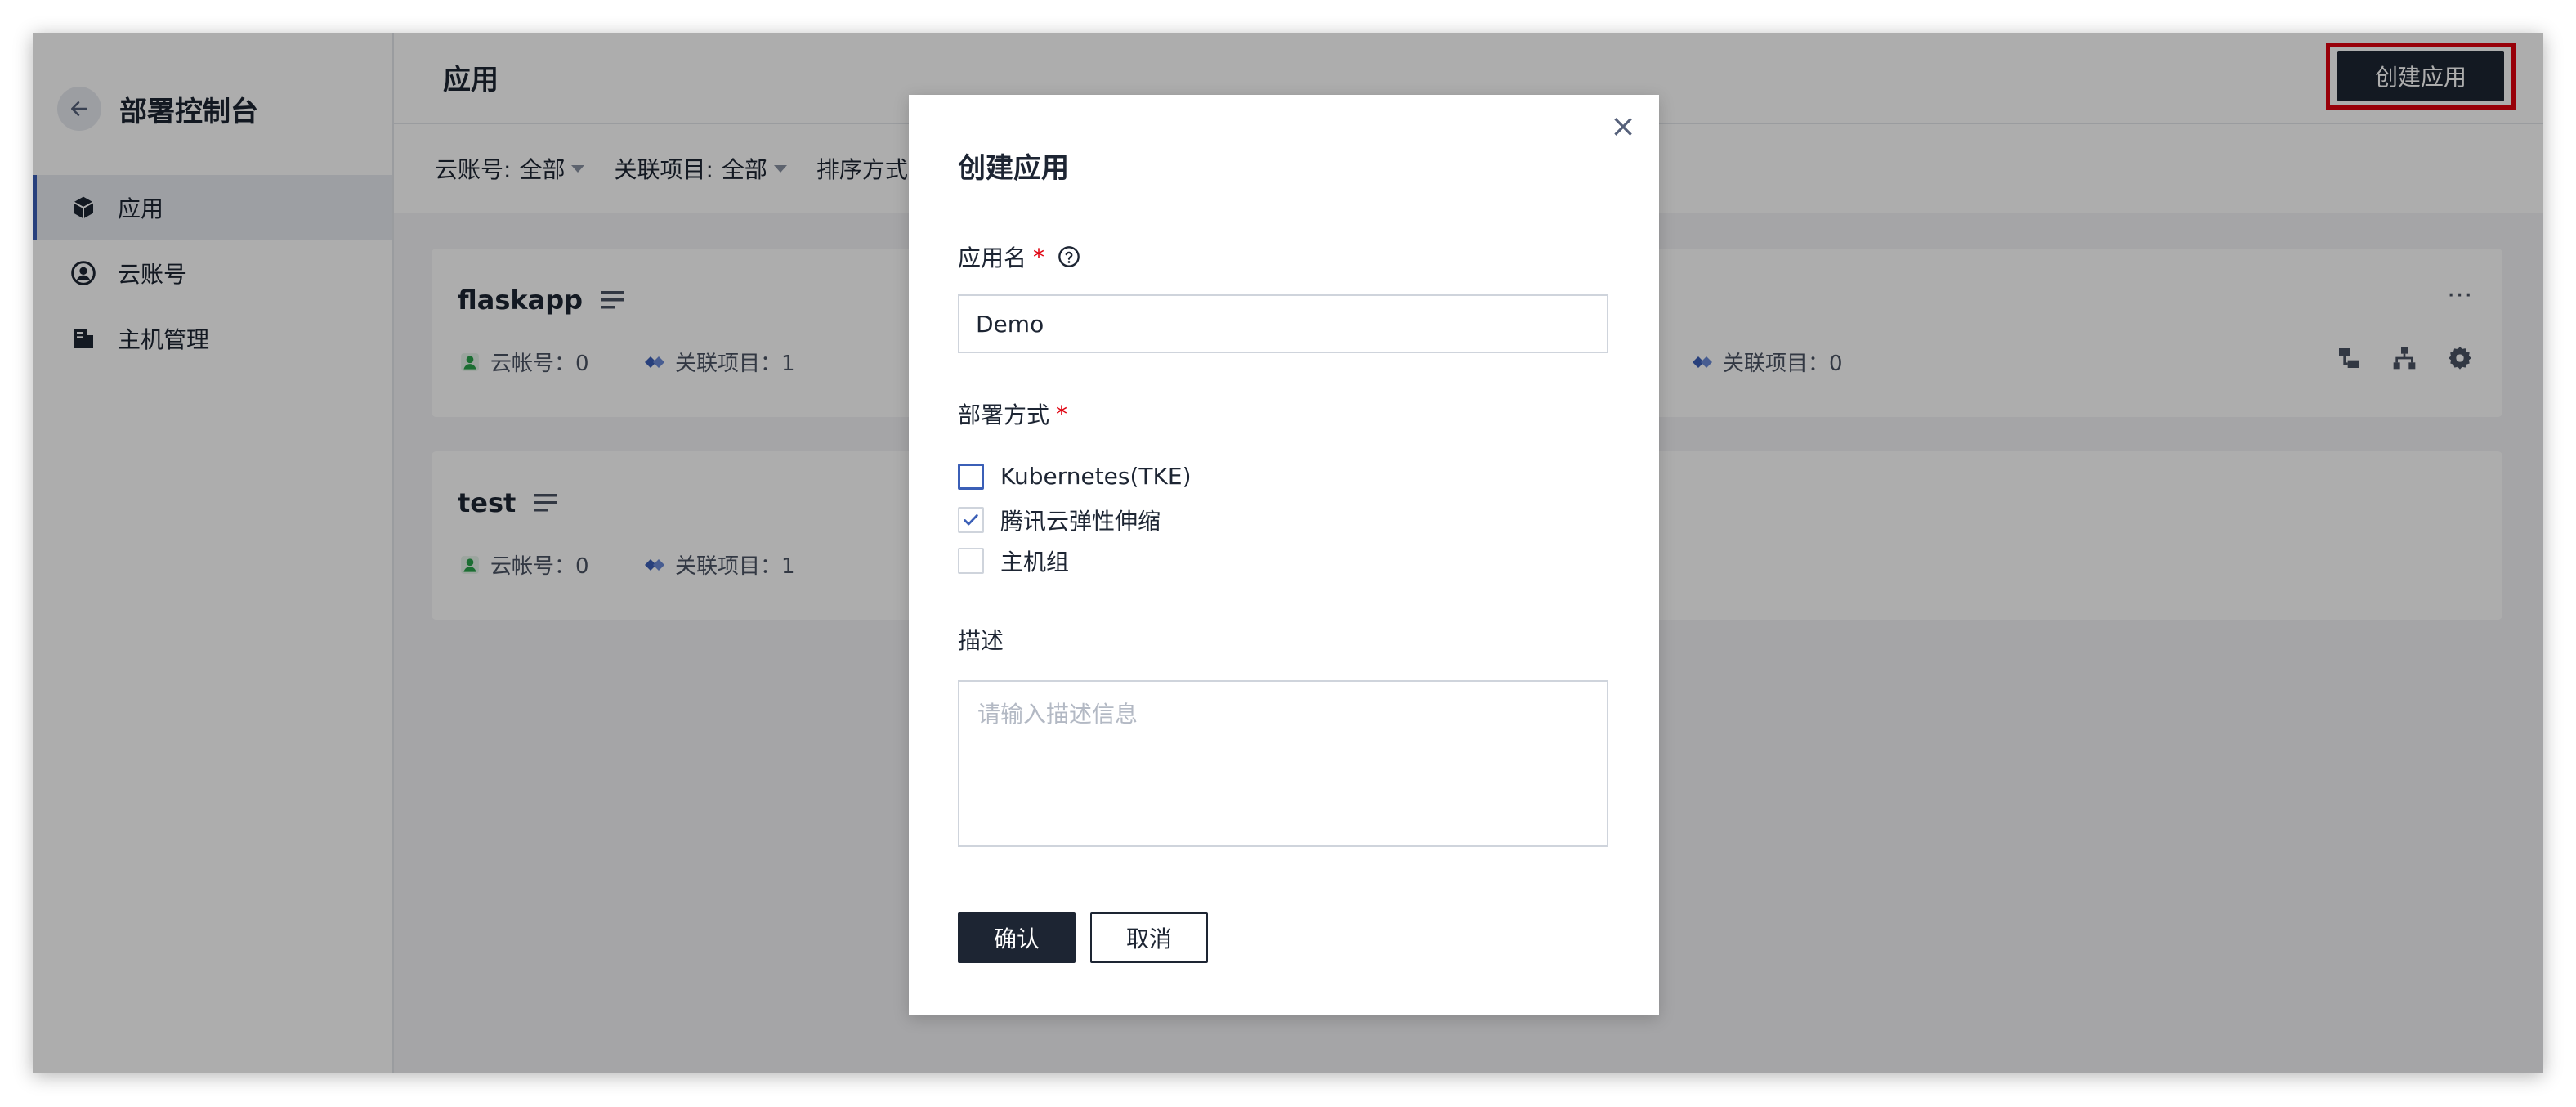 The height and width of the screenshot is (1107, 2576). Describe the element at coordinates (1004, 414) in the screenshot. I see `deploy-method-label-text: 部署方式` at that location.